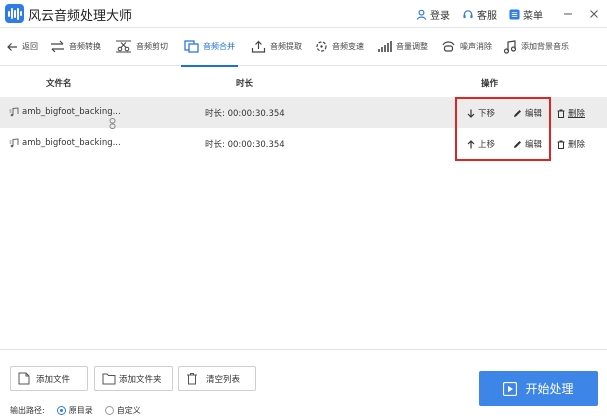  Describe the element at coordinates (109, 378) in the screenshot. I see `folder-icon` at that location.